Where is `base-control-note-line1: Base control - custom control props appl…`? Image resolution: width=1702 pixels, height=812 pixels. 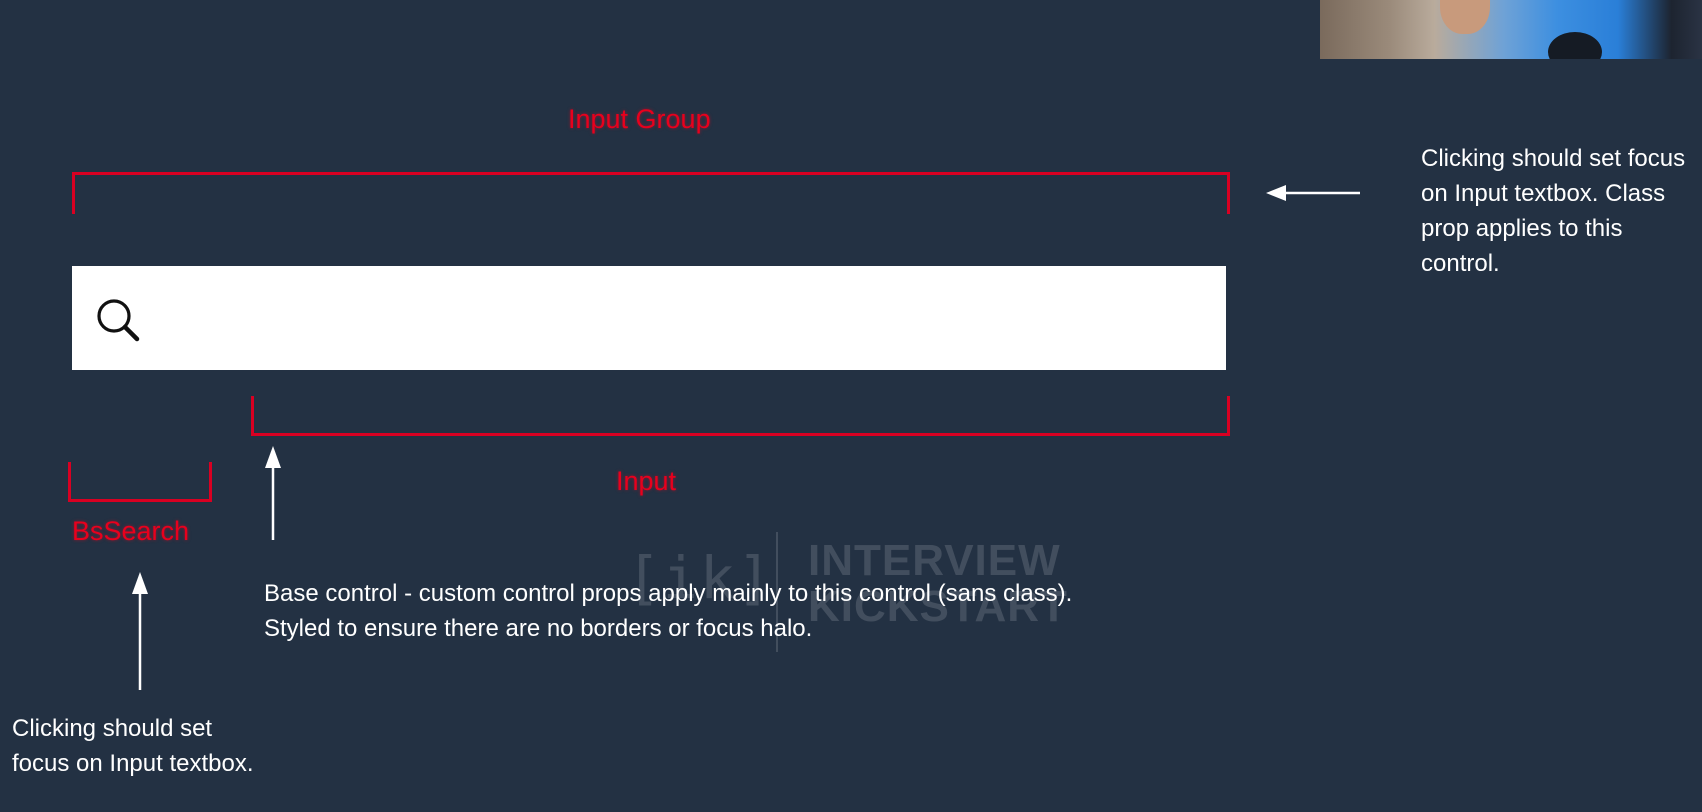
base-control-note-line1: Base control - custom control props appl… is located at coordinates (668, 593).